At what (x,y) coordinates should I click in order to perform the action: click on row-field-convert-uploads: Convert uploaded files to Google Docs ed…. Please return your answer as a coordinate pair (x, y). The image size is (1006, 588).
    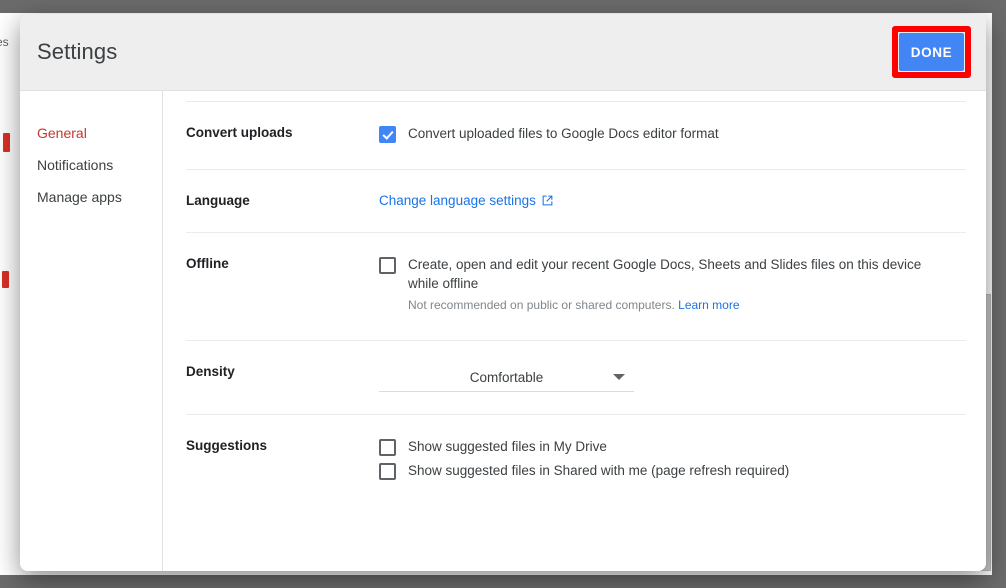
    Looking at the image, I should click on (672, 135).